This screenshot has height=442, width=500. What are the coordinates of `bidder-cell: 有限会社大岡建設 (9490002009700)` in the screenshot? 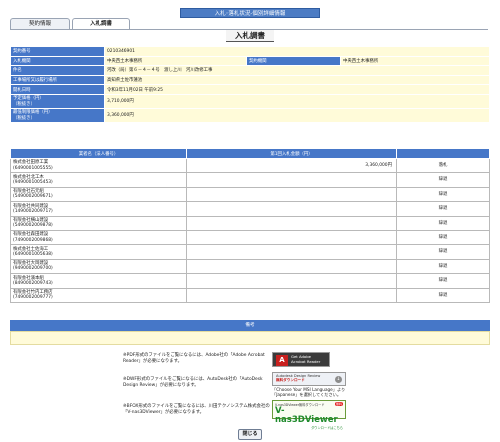 It's located at (98, 266).